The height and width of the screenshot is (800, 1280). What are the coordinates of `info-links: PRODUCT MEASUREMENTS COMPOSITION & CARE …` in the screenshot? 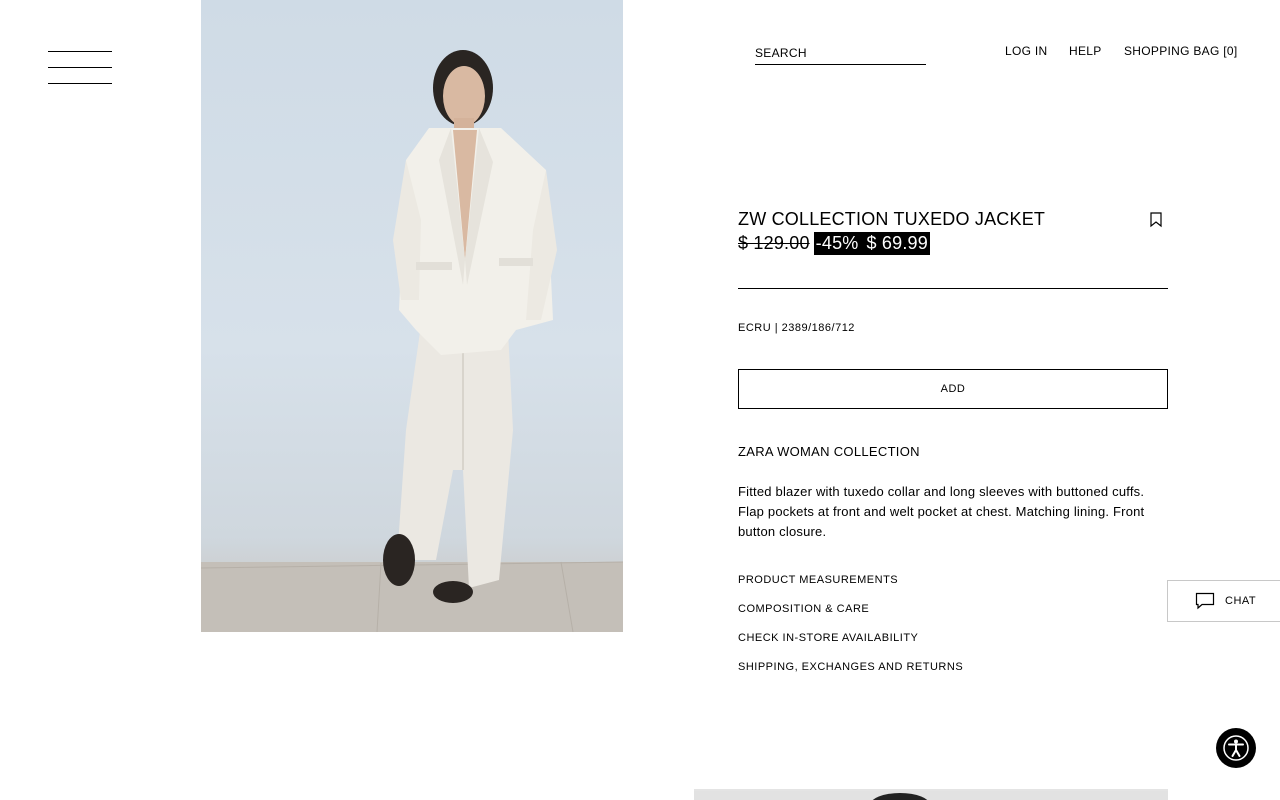 It's located at (850, 632).